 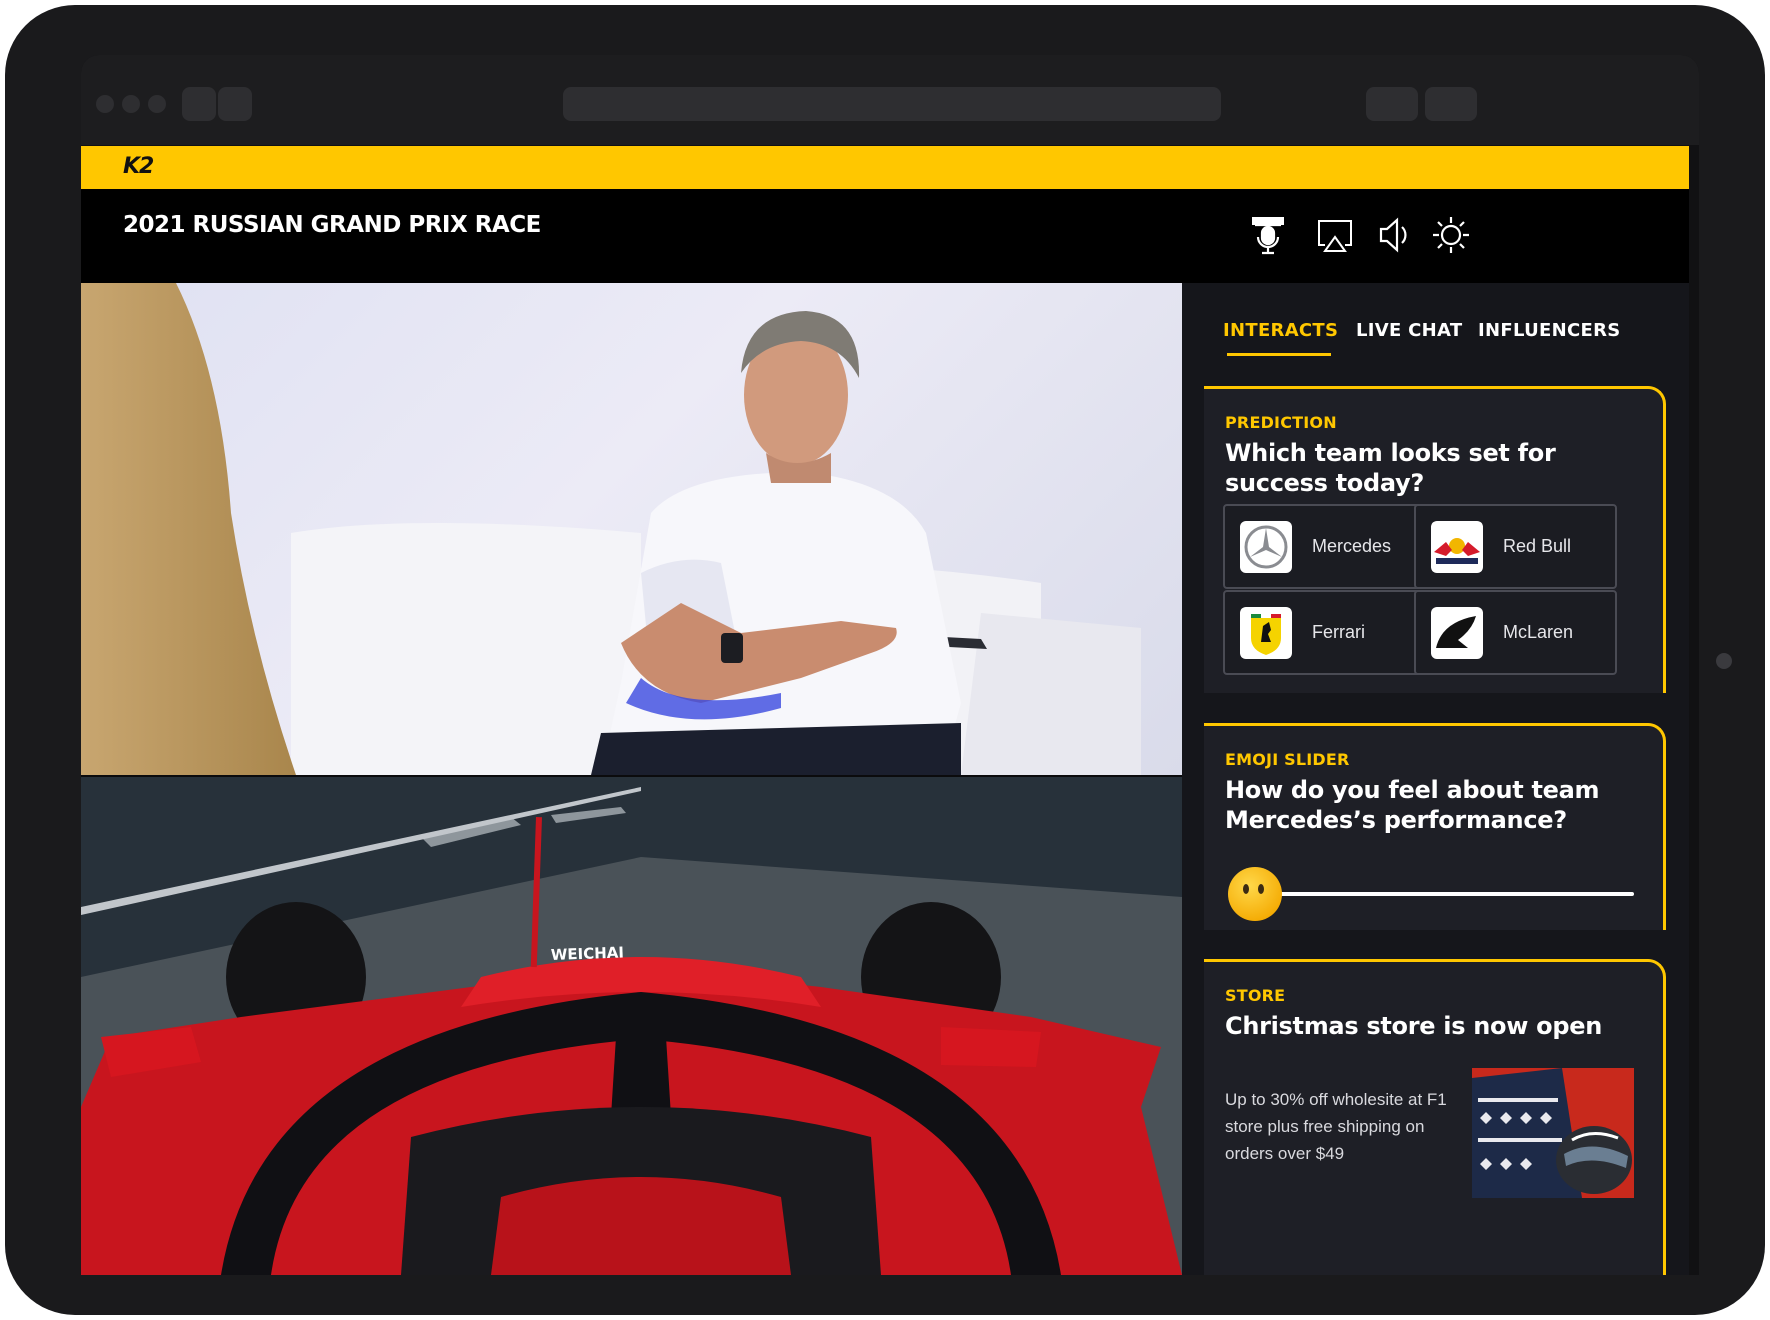 What do you see at coordinates (1280, 330) in the screenshot?
I see `tab-interacts: INTERACTS` at bounding box center [1280, 330].